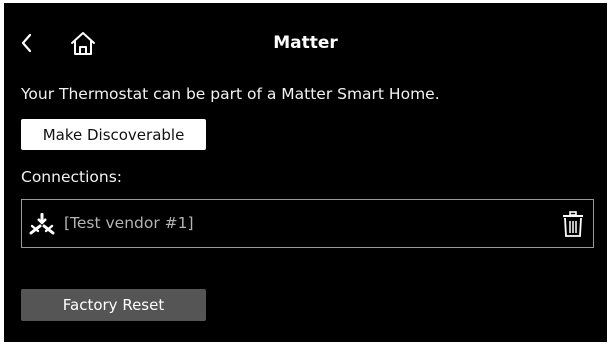  I want to click on connections-label: Connections:, so click(71, 177).